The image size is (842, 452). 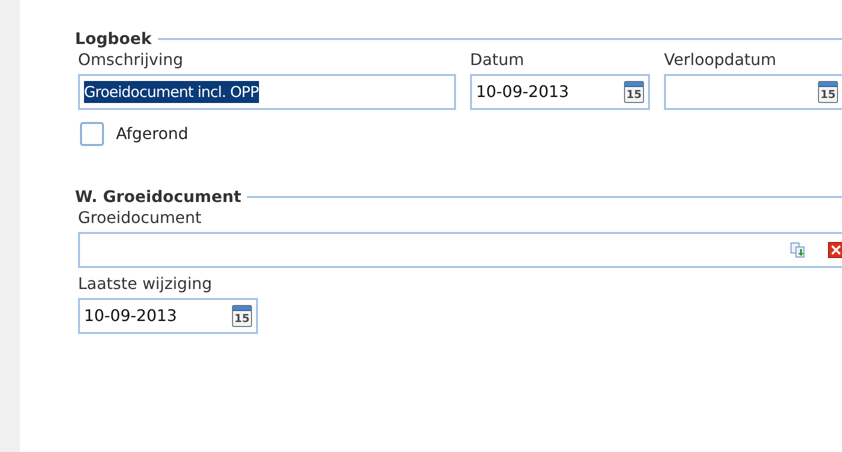 I want to click on date-field: 15, so click(x=753, y=92).